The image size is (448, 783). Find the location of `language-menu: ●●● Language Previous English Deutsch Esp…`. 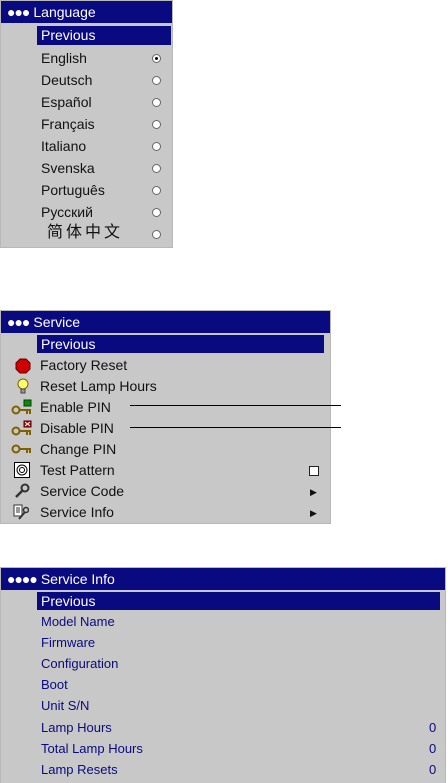

language-menu: ●●● Language Previous English Deutsch Esp… is located at coordinates (86, 124).